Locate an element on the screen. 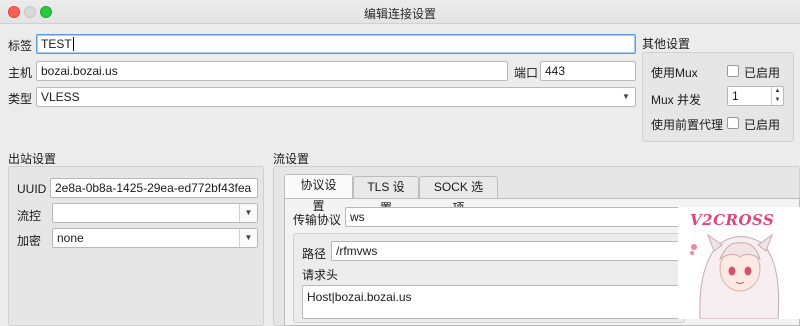 This screenshot has width=800, height=326. tab-tls-settings: TLS 设置 is located at coordinates (386, 195).